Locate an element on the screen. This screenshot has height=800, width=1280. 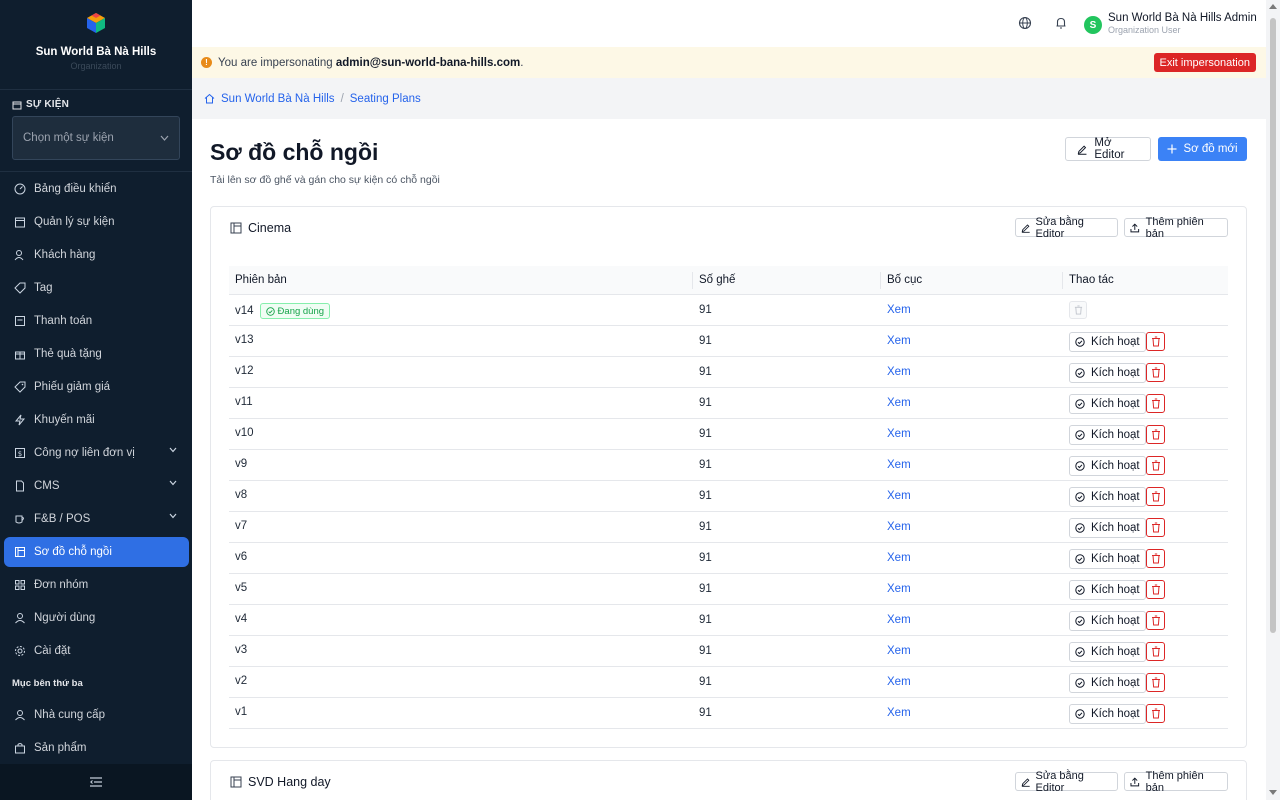
sidebar-item-dashboard: Bảng điều khiển is located at coordinates (96, 189).